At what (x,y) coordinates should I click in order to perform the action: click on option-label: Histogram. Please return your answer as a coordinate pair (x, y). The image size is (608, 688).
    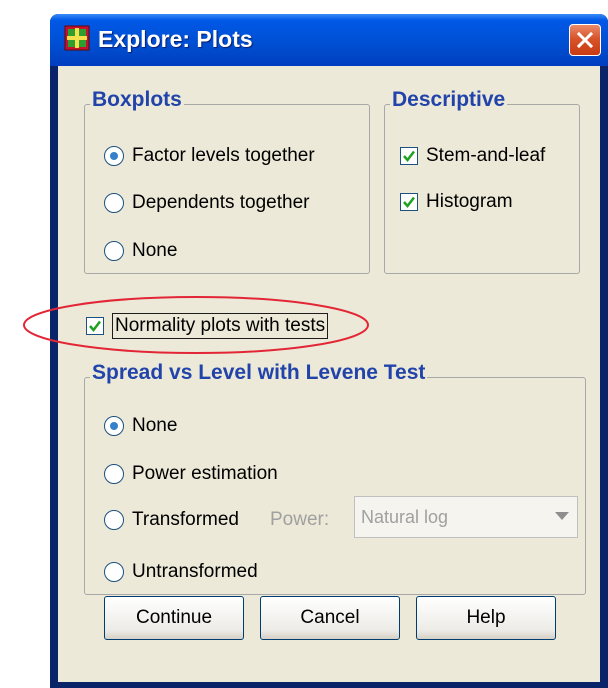
    Looking at the image, I should click on (469, 201).